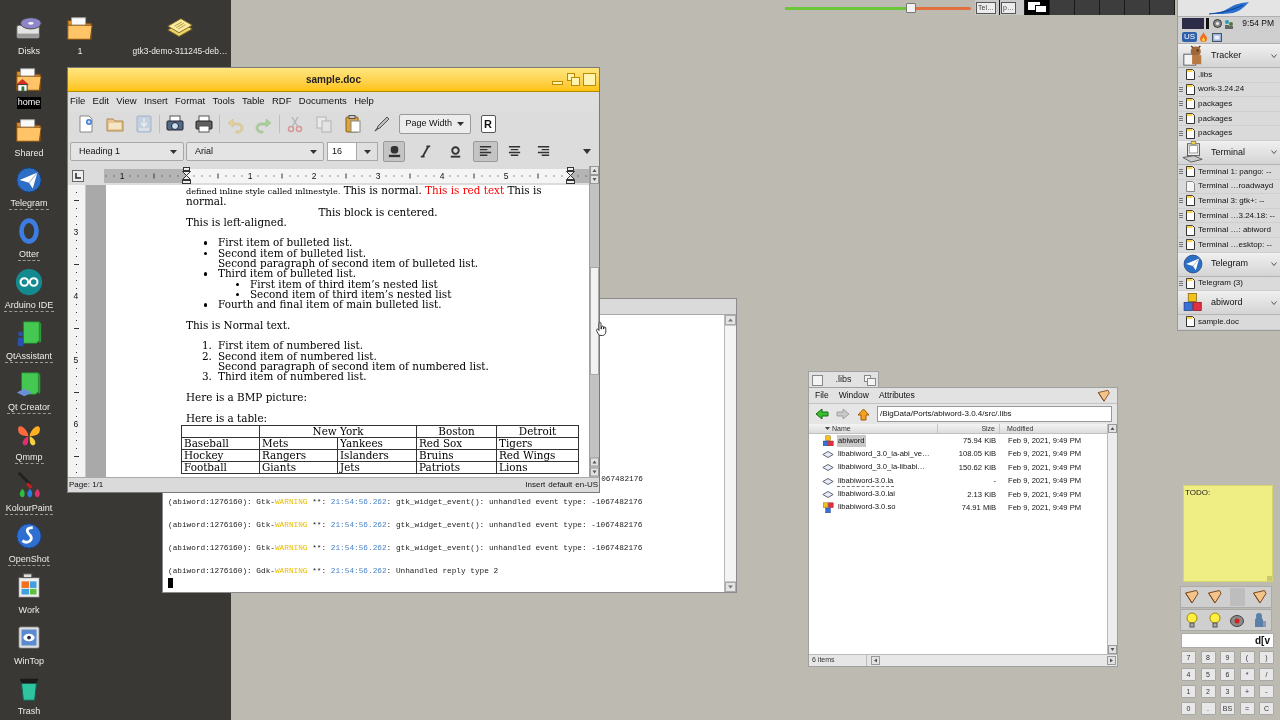  Describe the element at coordinates (80, 52) in the screenshot. I see `icon-label: 1` at that location.